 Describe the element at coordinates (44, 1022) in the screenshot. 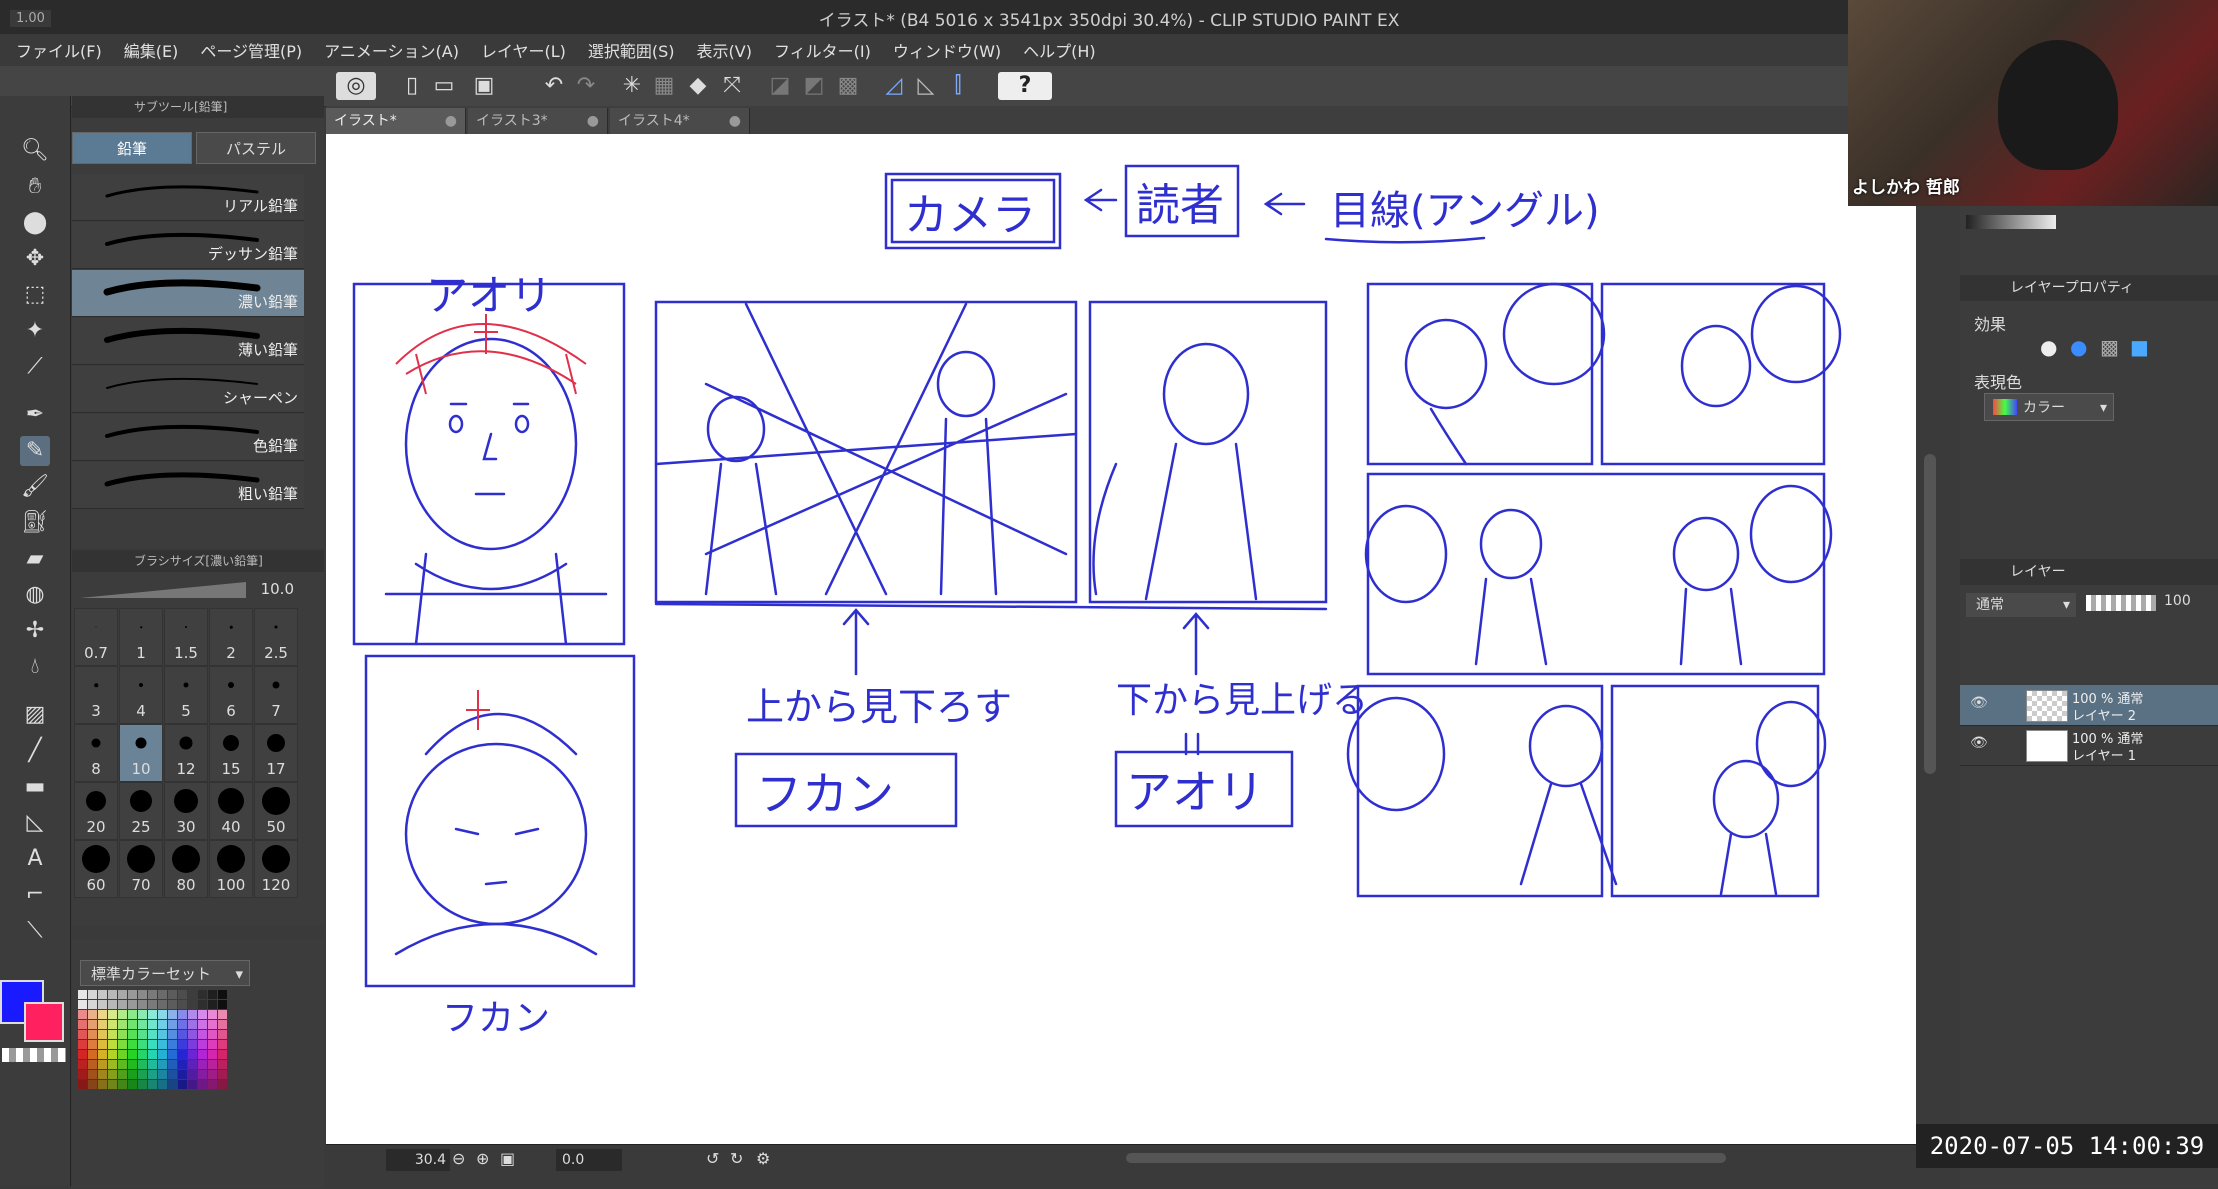

I see `sub-color-swatch` at that location.